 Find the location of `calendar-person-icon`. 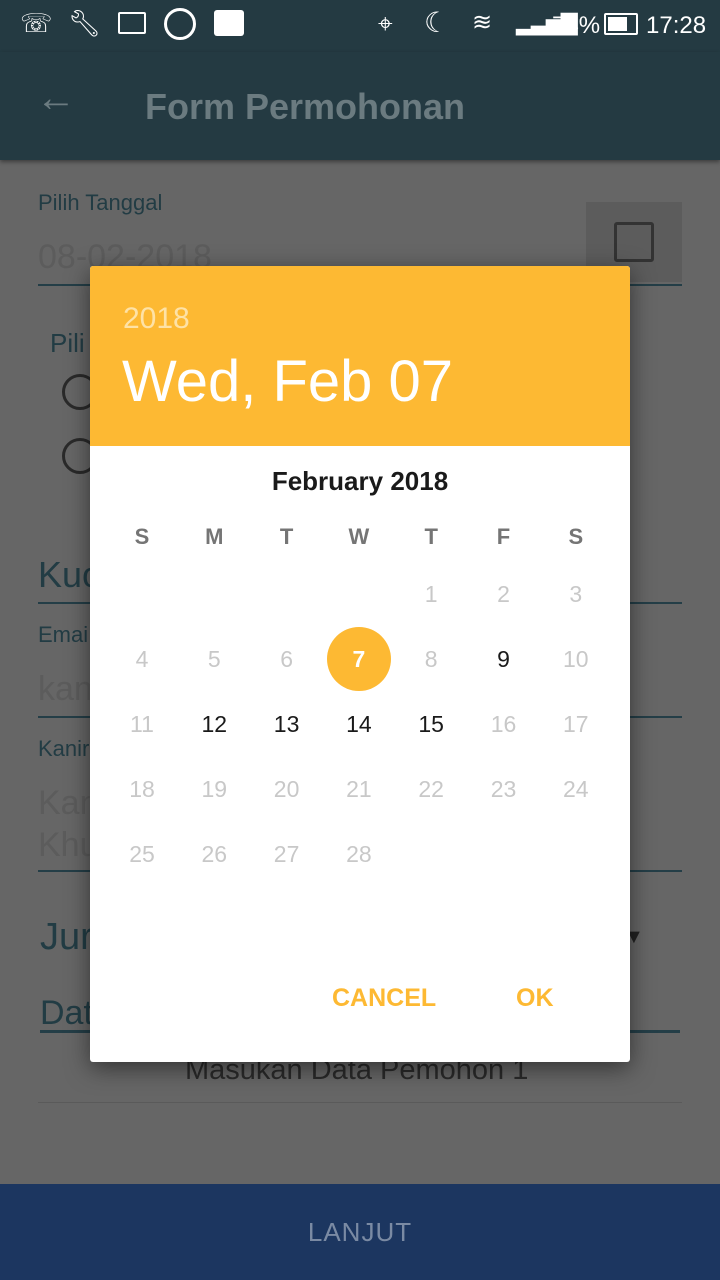

calendar-person-icon is located at coordinates (634, 242).